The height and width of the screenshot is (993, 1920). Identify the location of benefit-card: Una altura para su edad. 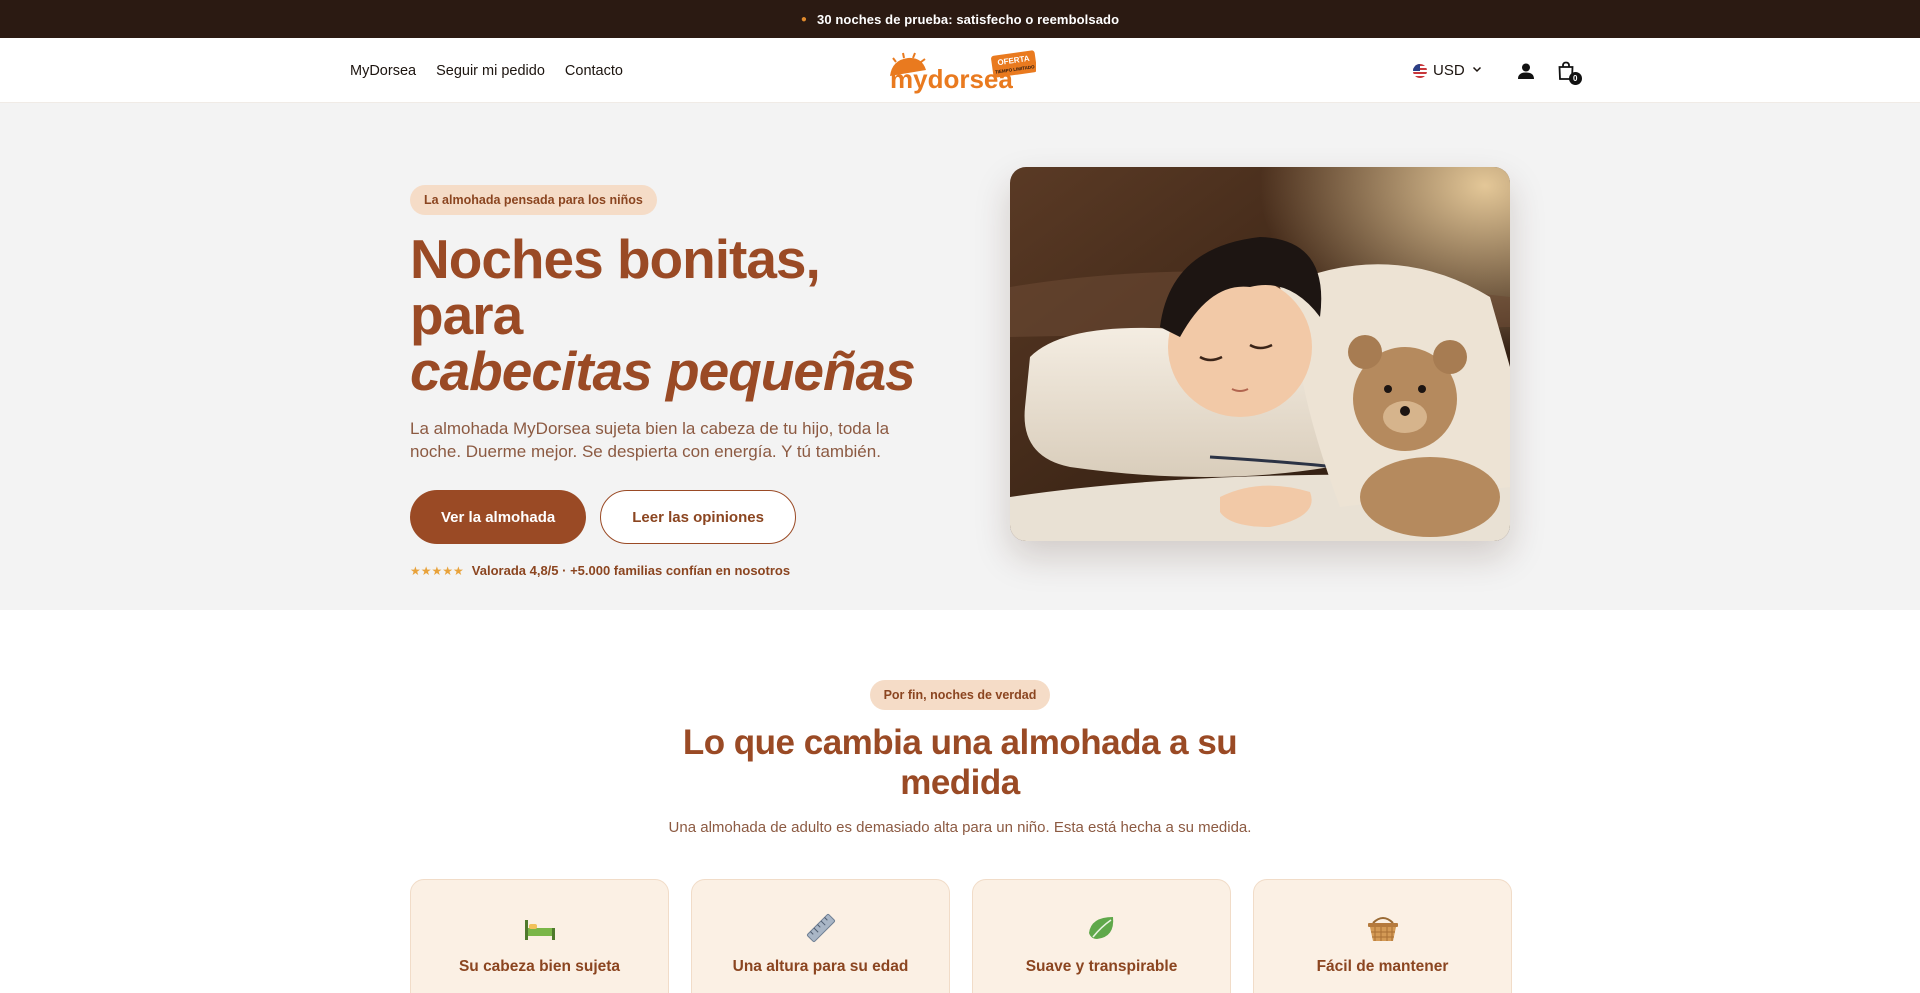
(820, 936).